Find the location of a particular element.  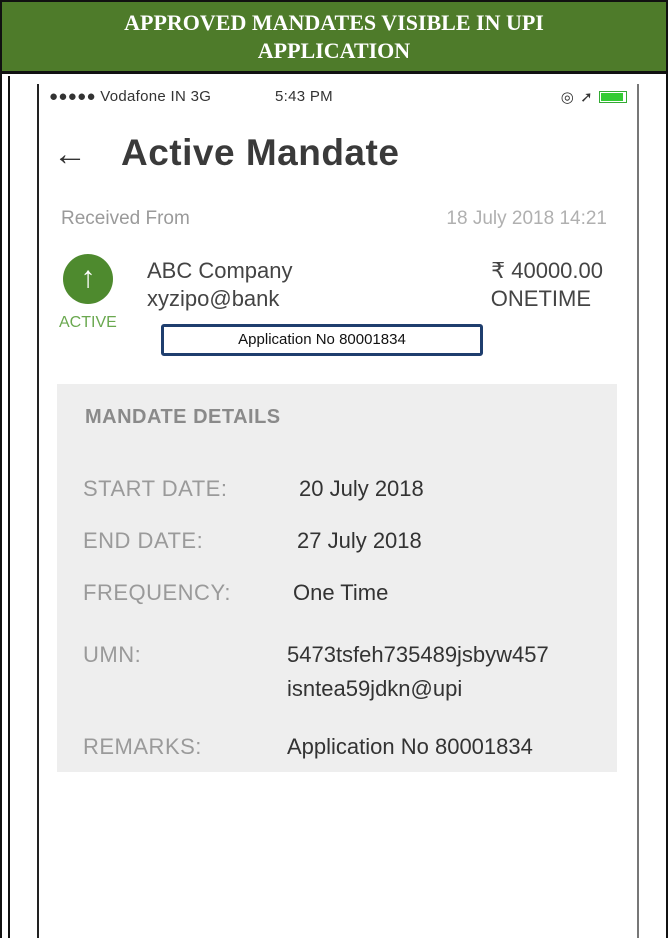

umn-label: UMN: is located at coordinates (112, 654).